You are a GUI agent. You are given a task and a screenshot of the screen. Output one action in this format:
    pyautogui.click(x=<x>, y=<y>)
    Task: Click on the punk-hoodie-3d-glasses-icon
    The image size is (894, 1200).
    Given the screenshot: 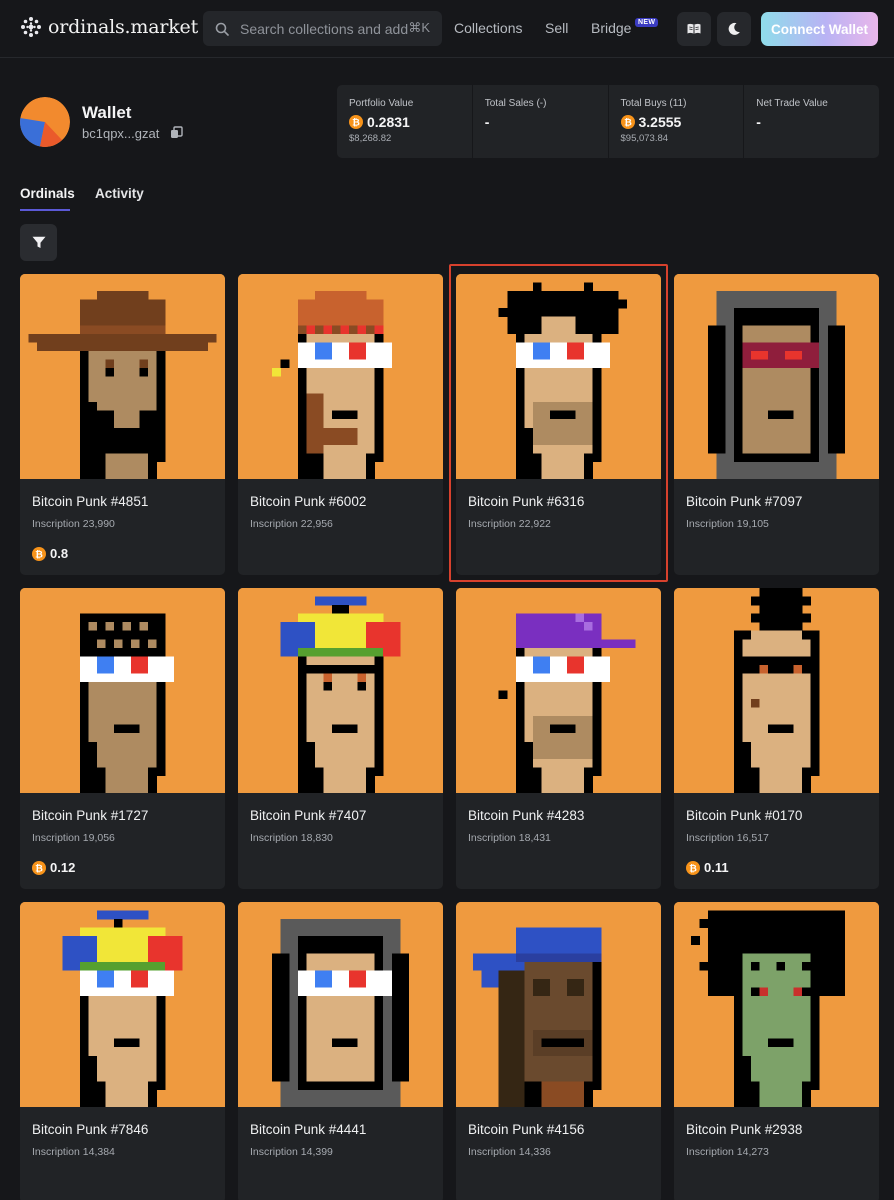 What is the action you would take?
    pyautogui.click(x=340, y=1004)
    